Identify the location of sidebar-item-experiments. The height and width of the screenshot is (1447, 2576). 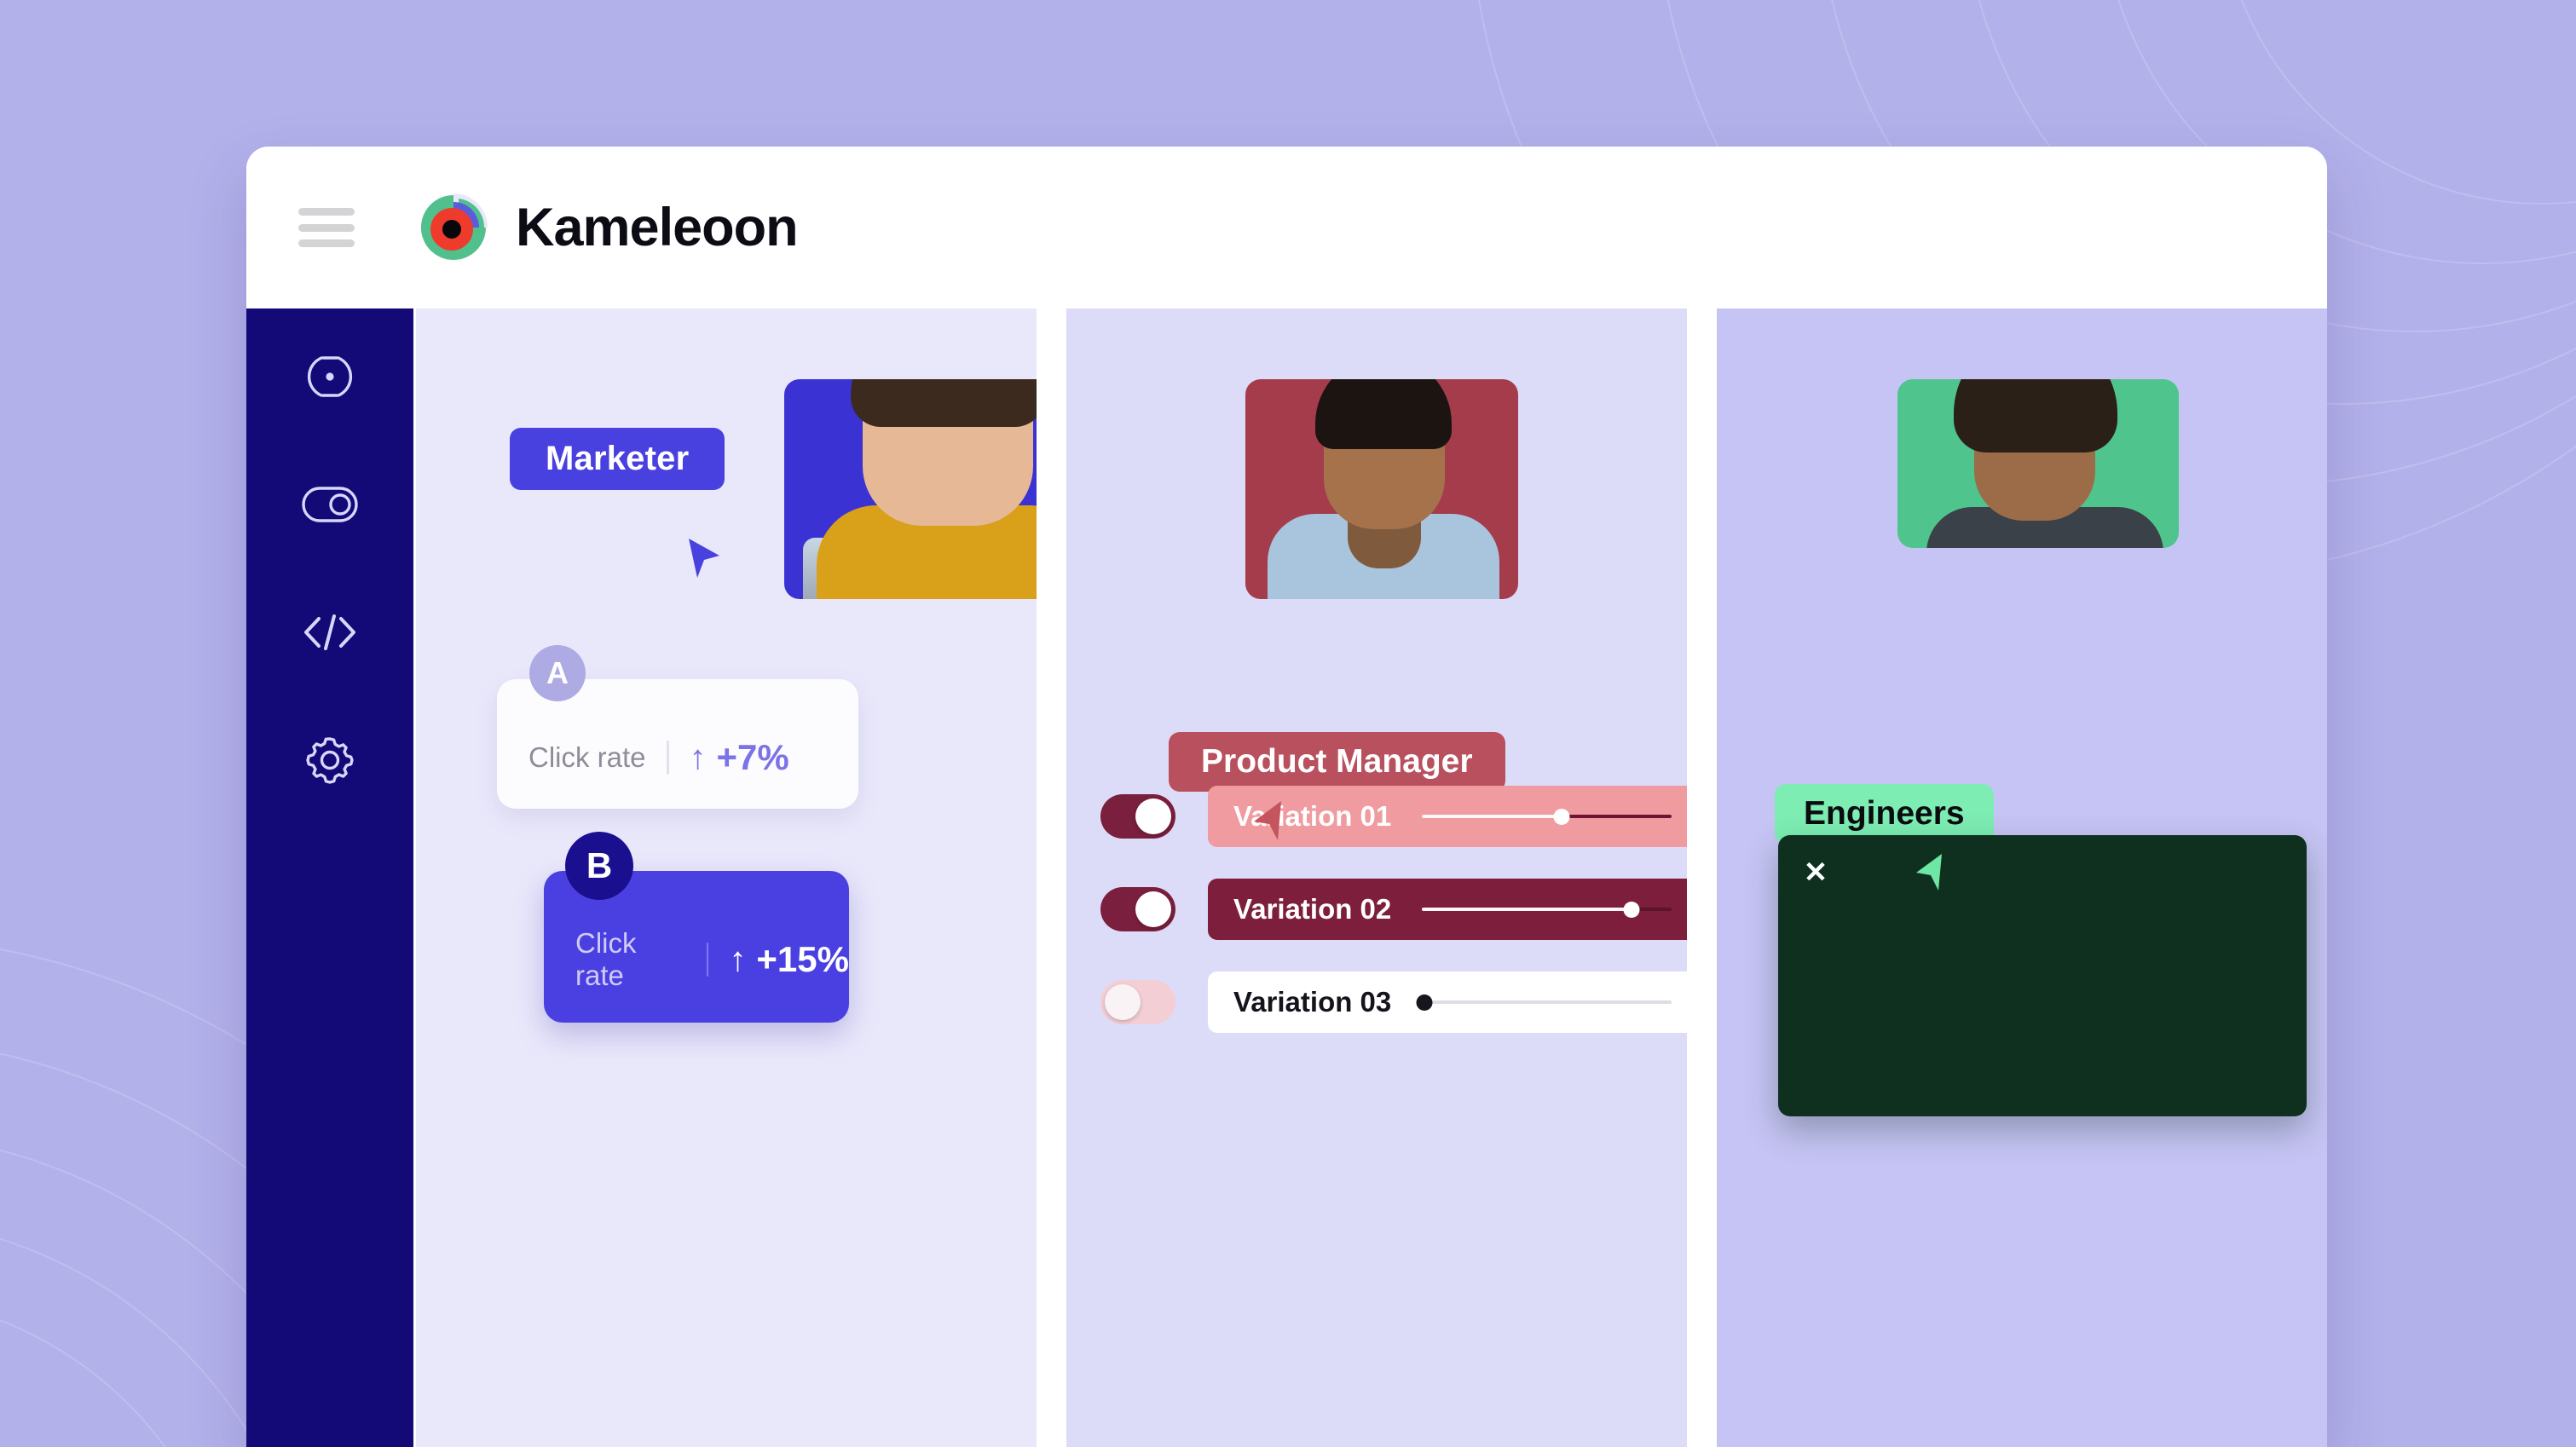
(330, 378).